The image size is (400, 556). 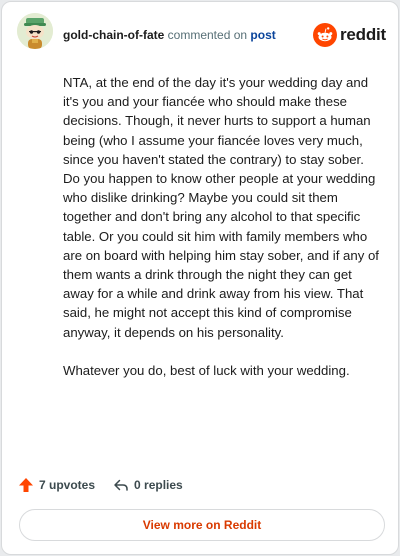 I want to click on reply-arrow-icon, so click(x=121, y=485).